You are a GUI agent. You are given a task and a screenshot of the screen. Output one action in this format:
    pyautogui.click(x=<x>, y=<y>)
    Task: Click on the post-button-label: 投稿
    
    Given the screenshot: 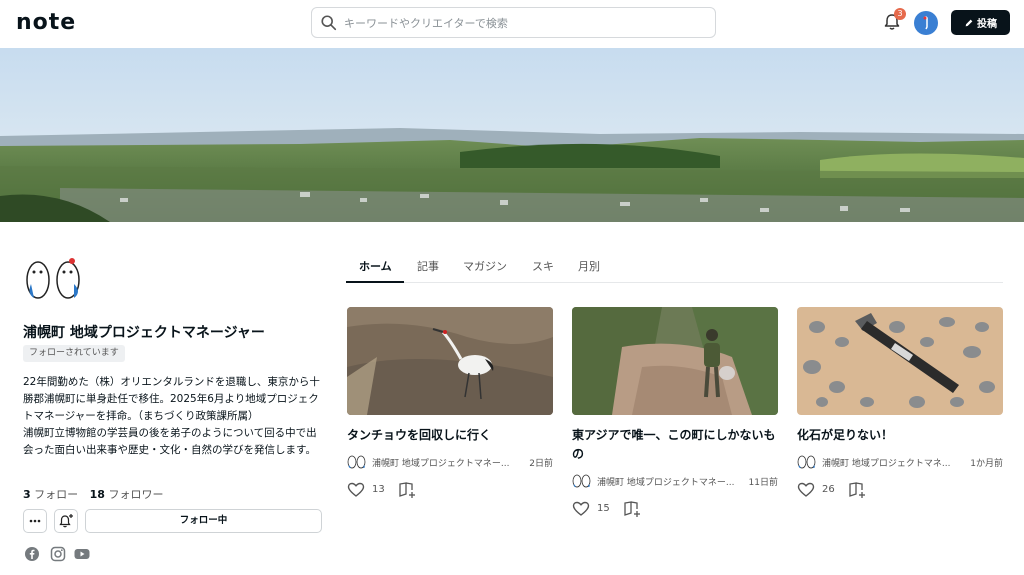 What is the action you would take?
    pyautogui.click(x=987, y=24)
    